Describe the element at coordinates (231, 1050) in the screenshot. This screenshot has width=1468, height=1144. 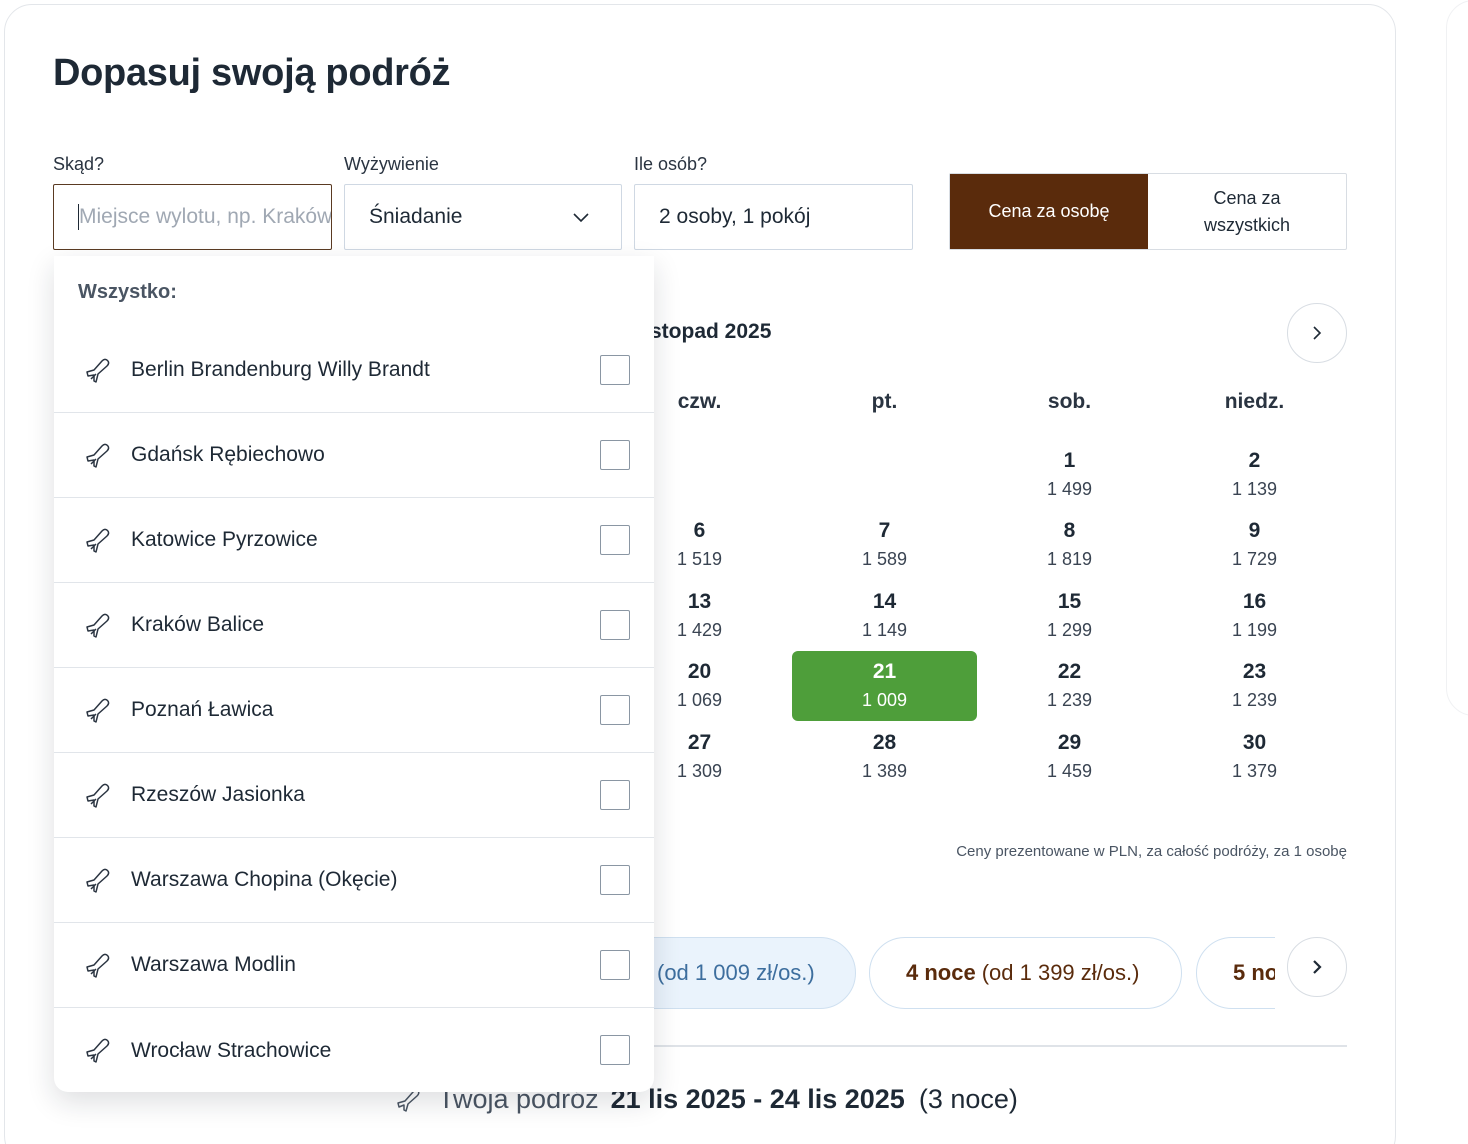
I see `airport-name: Wrocław Strachowice` at that location.